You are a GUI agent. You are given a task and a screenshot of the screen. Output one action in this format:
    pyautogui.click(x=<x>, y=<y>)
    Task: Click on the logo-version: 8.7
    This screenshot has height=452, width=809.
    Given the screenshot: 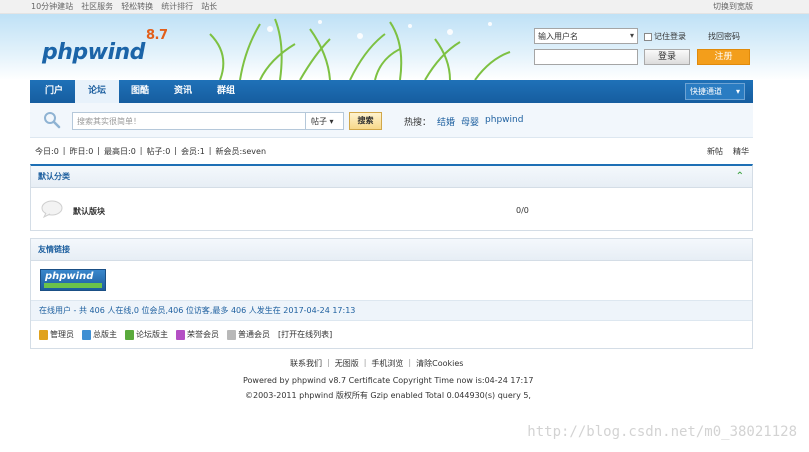 What is the action you would take?
    pyautogui.click(x=157, y=35)
    